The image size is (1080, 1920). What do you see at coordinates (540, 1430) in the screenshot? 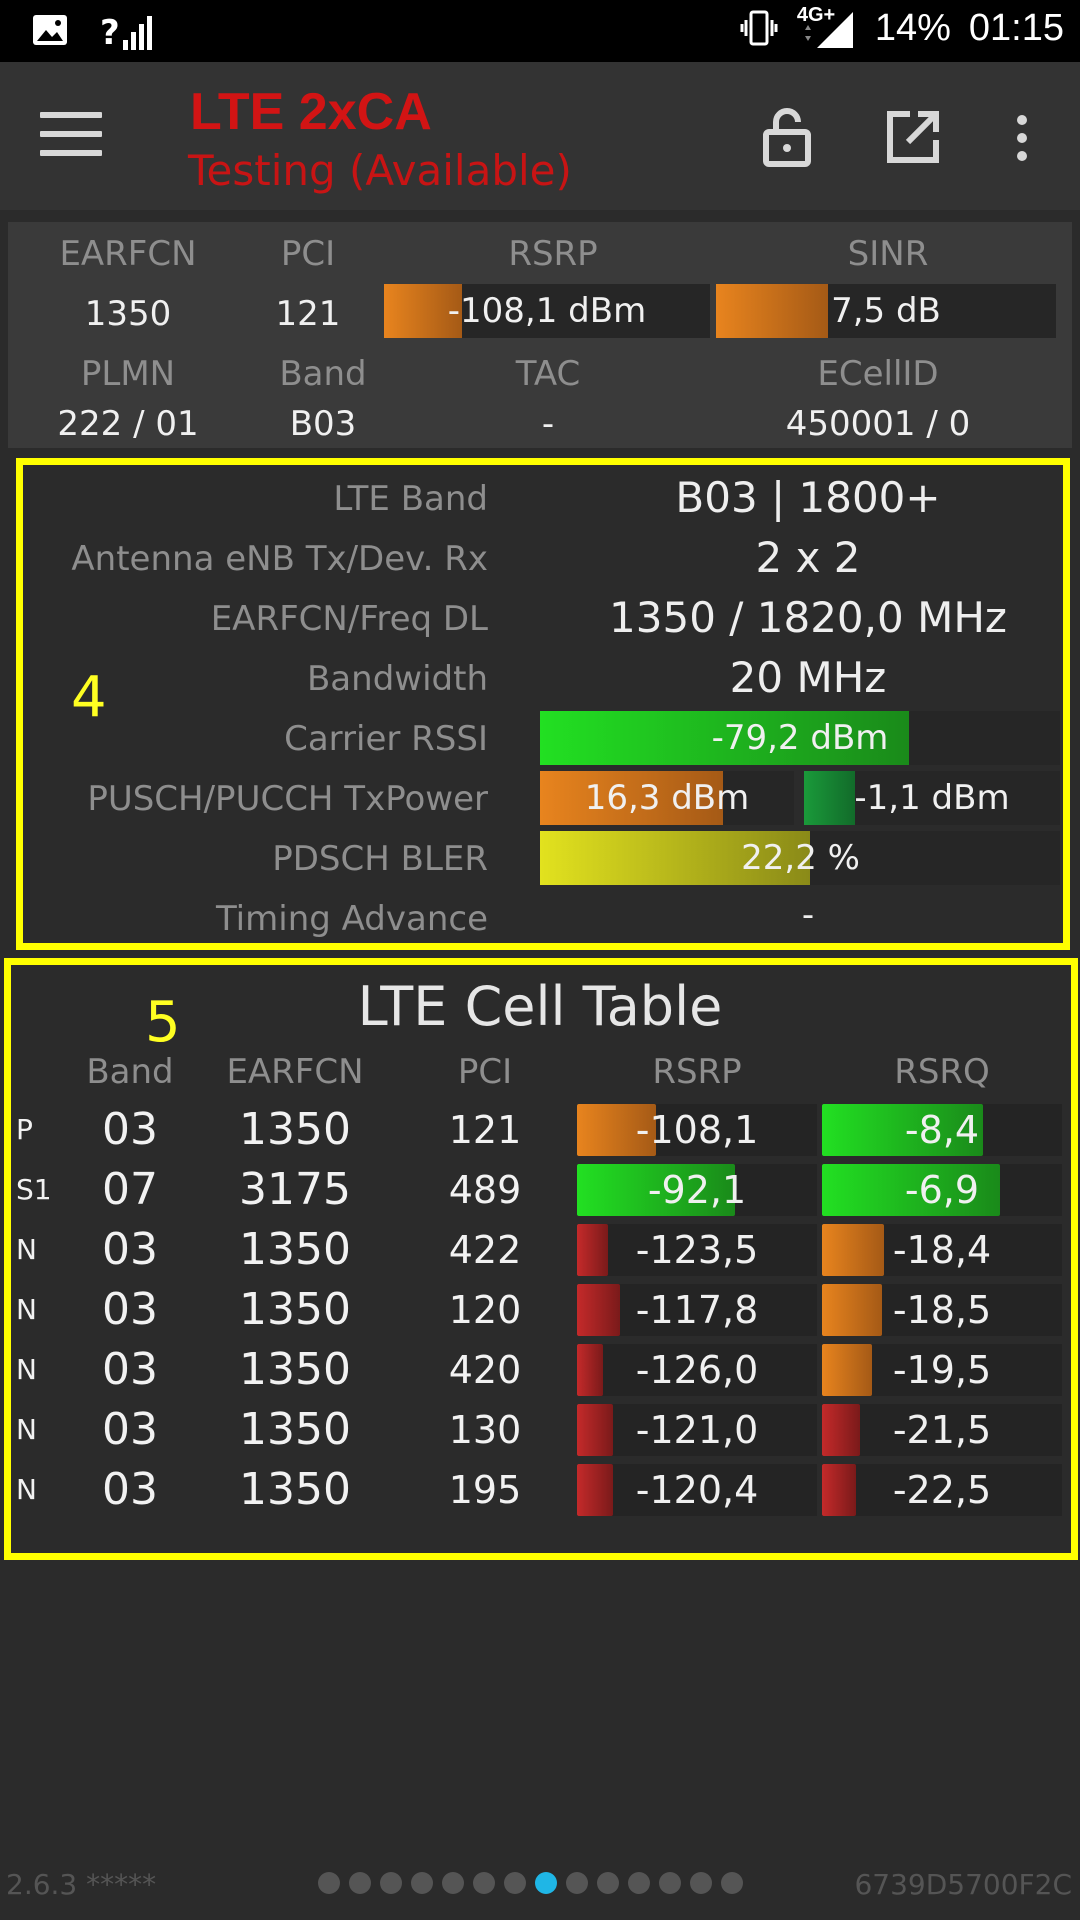
I see `table-row: N 03 1350 130 -121,0 -21,5` at bounding box center [540, 1430].